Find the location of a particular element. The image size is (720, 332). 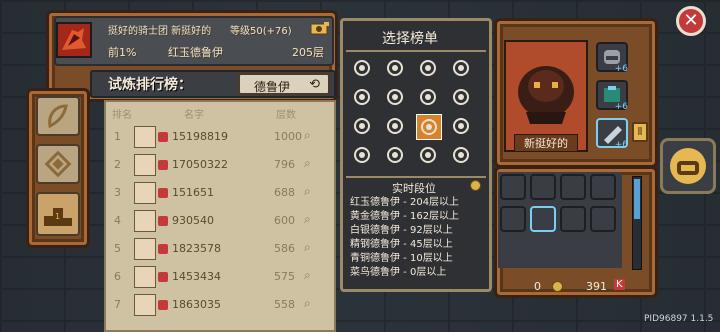

close-icon: ✕ is located at coordinates (691, 20).